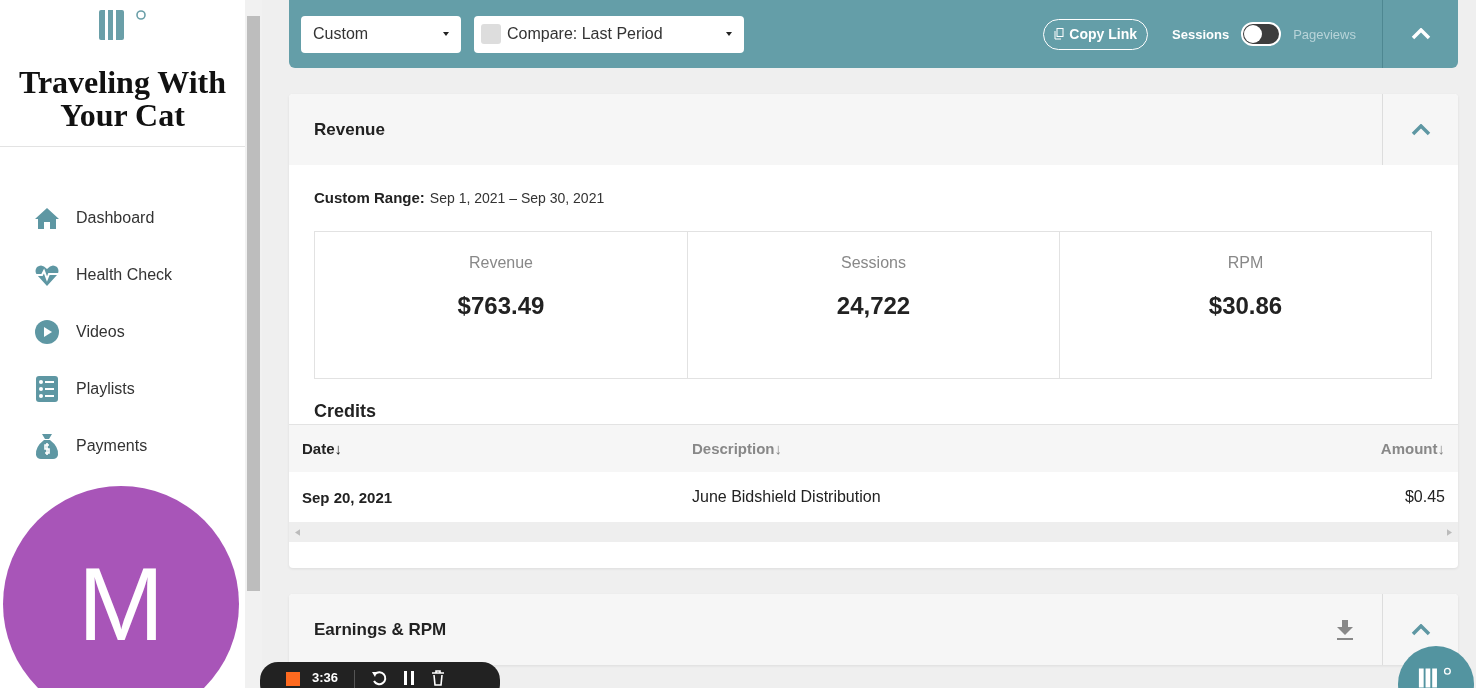 The image size is (1476, 688). I want to click on stat-value: $763.49, so click(501, 306).